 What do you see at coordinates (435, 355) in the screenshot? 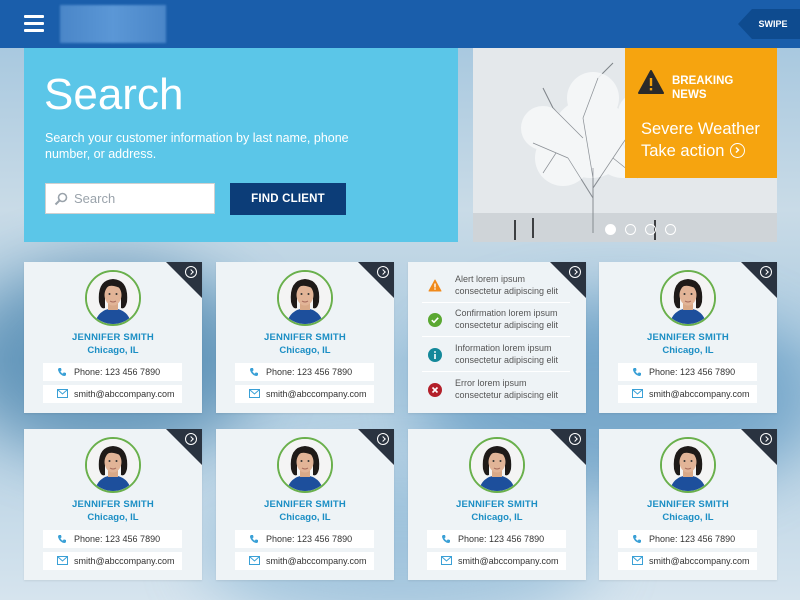
I see `info-icon` at bounding box center [435, 355].